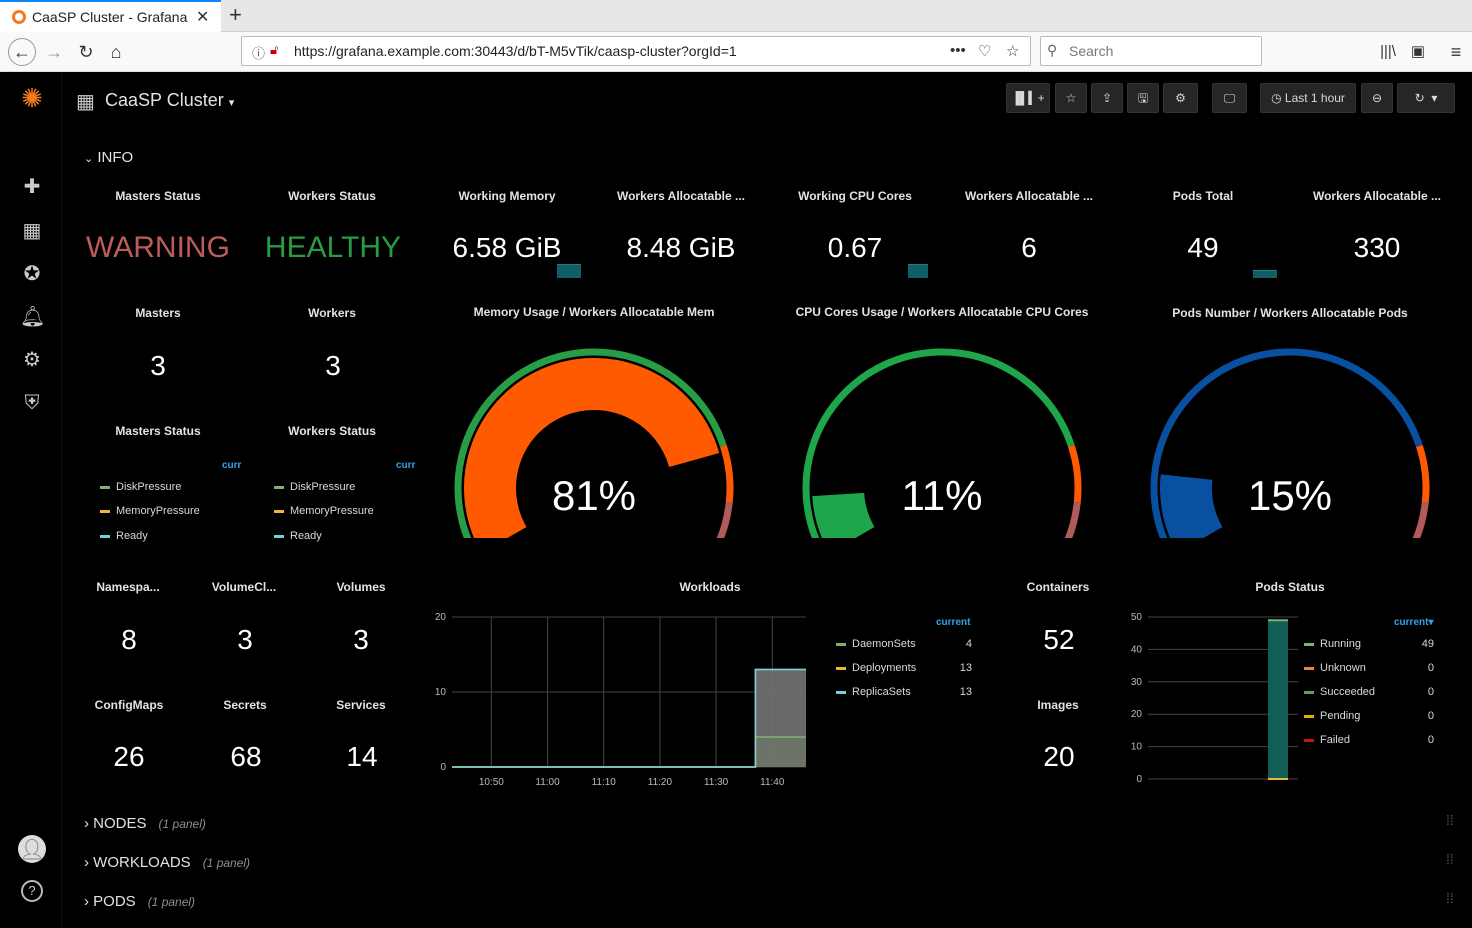  What do you see at coordinates (169, 100) in the screenshot?
I see `dashboard-title: CaaSP Cluster ▾` at bounding box center [169, 100].